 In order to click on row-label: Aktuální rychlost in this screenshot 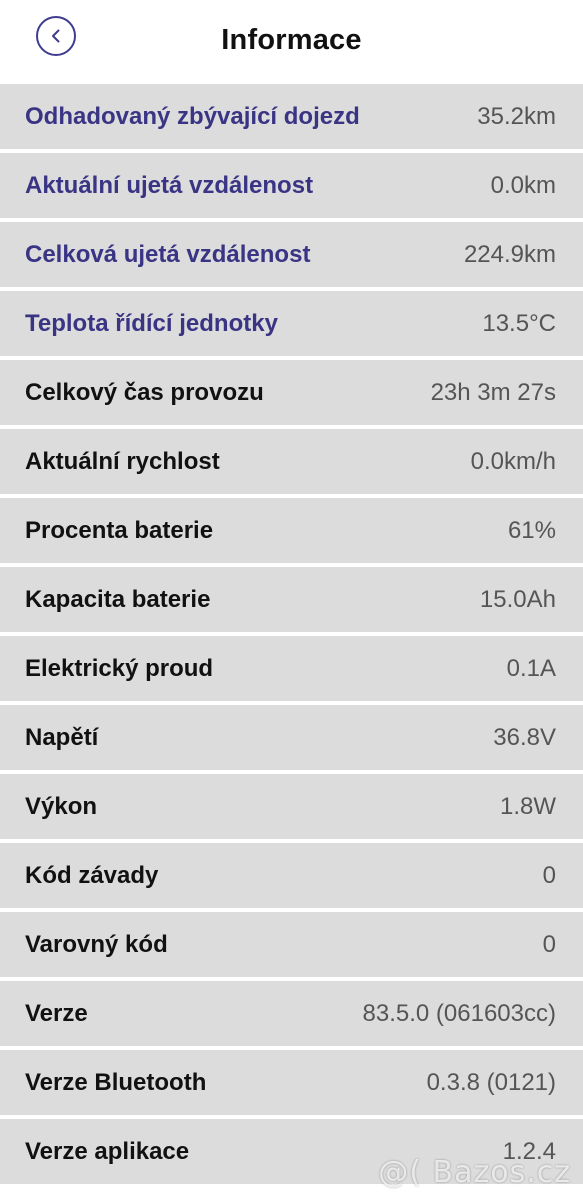, I will do `click(122, 461)`.